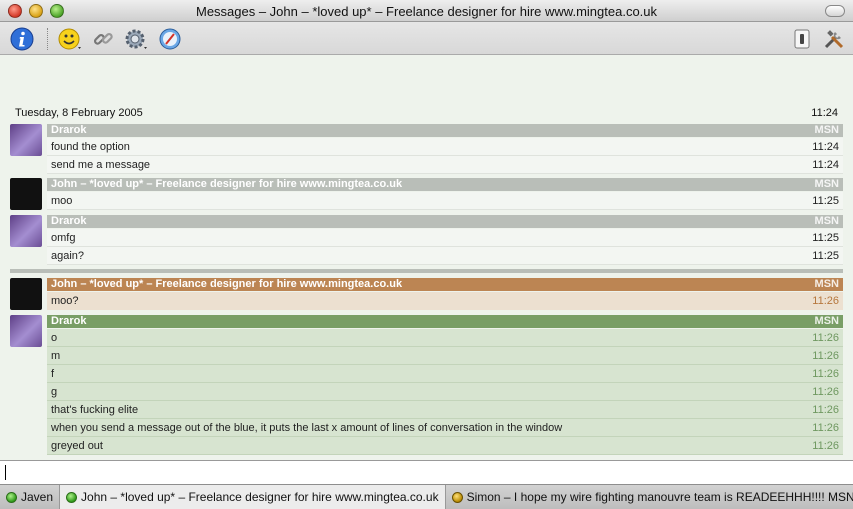  What do you see at coordinates (136, 39) in the screenshot?
I see `gear-icon` at bounding box center [136, 39].